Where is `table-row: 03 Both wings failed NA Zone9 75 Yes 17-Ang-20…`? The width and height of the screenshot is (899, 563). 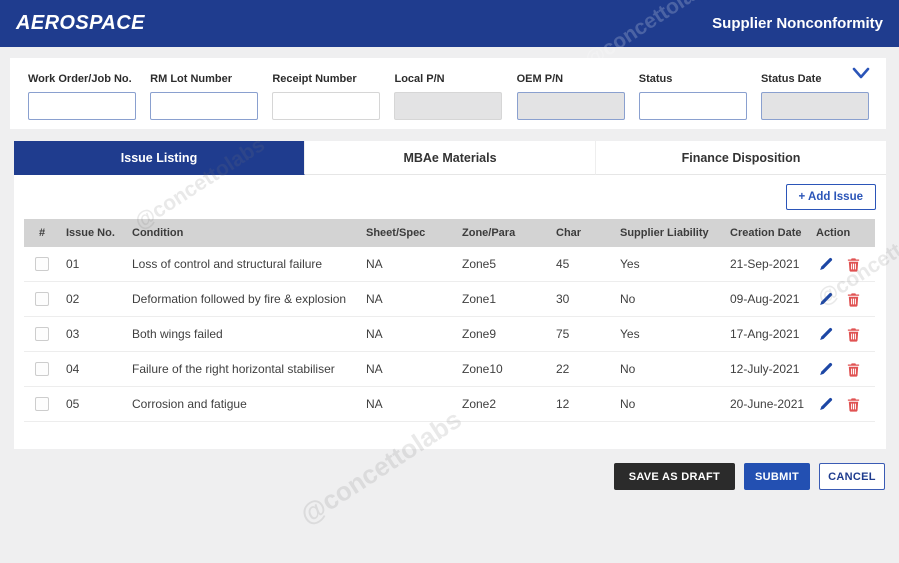 table-row: 03 Both wings failed NA Zone9 75 Yes 17-Ang-20… is located at coordinates (449, 334).